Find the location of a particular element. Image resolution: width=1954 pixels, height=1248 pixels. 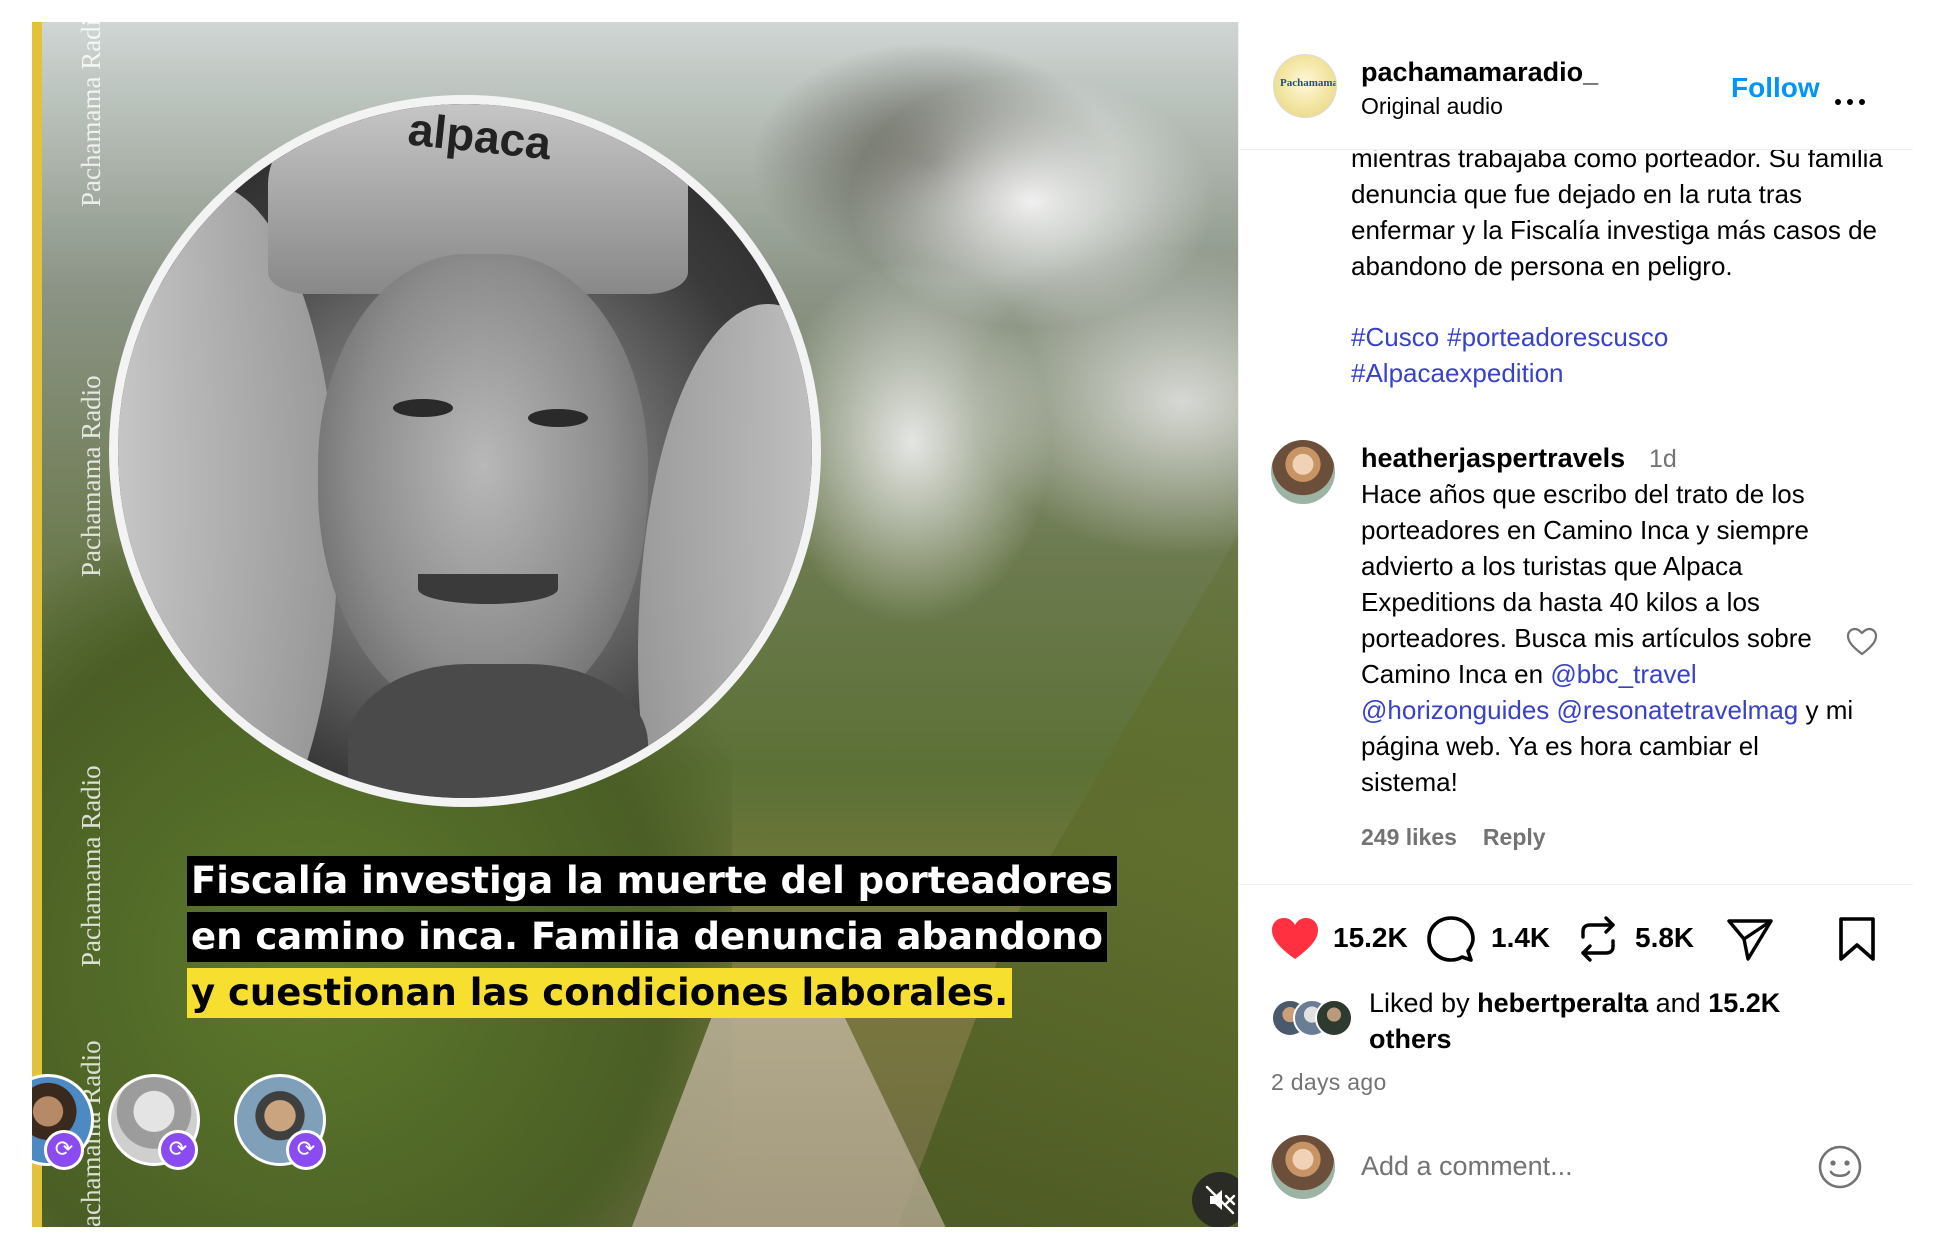

repost-count: 5.8K is located at coordinates (1664, 938).